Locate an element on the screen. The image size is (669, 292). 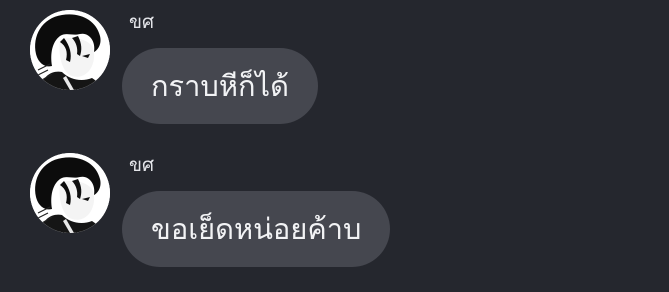
message-bubble: กราบหีก็ได้ is located at coordinates (220, 86).